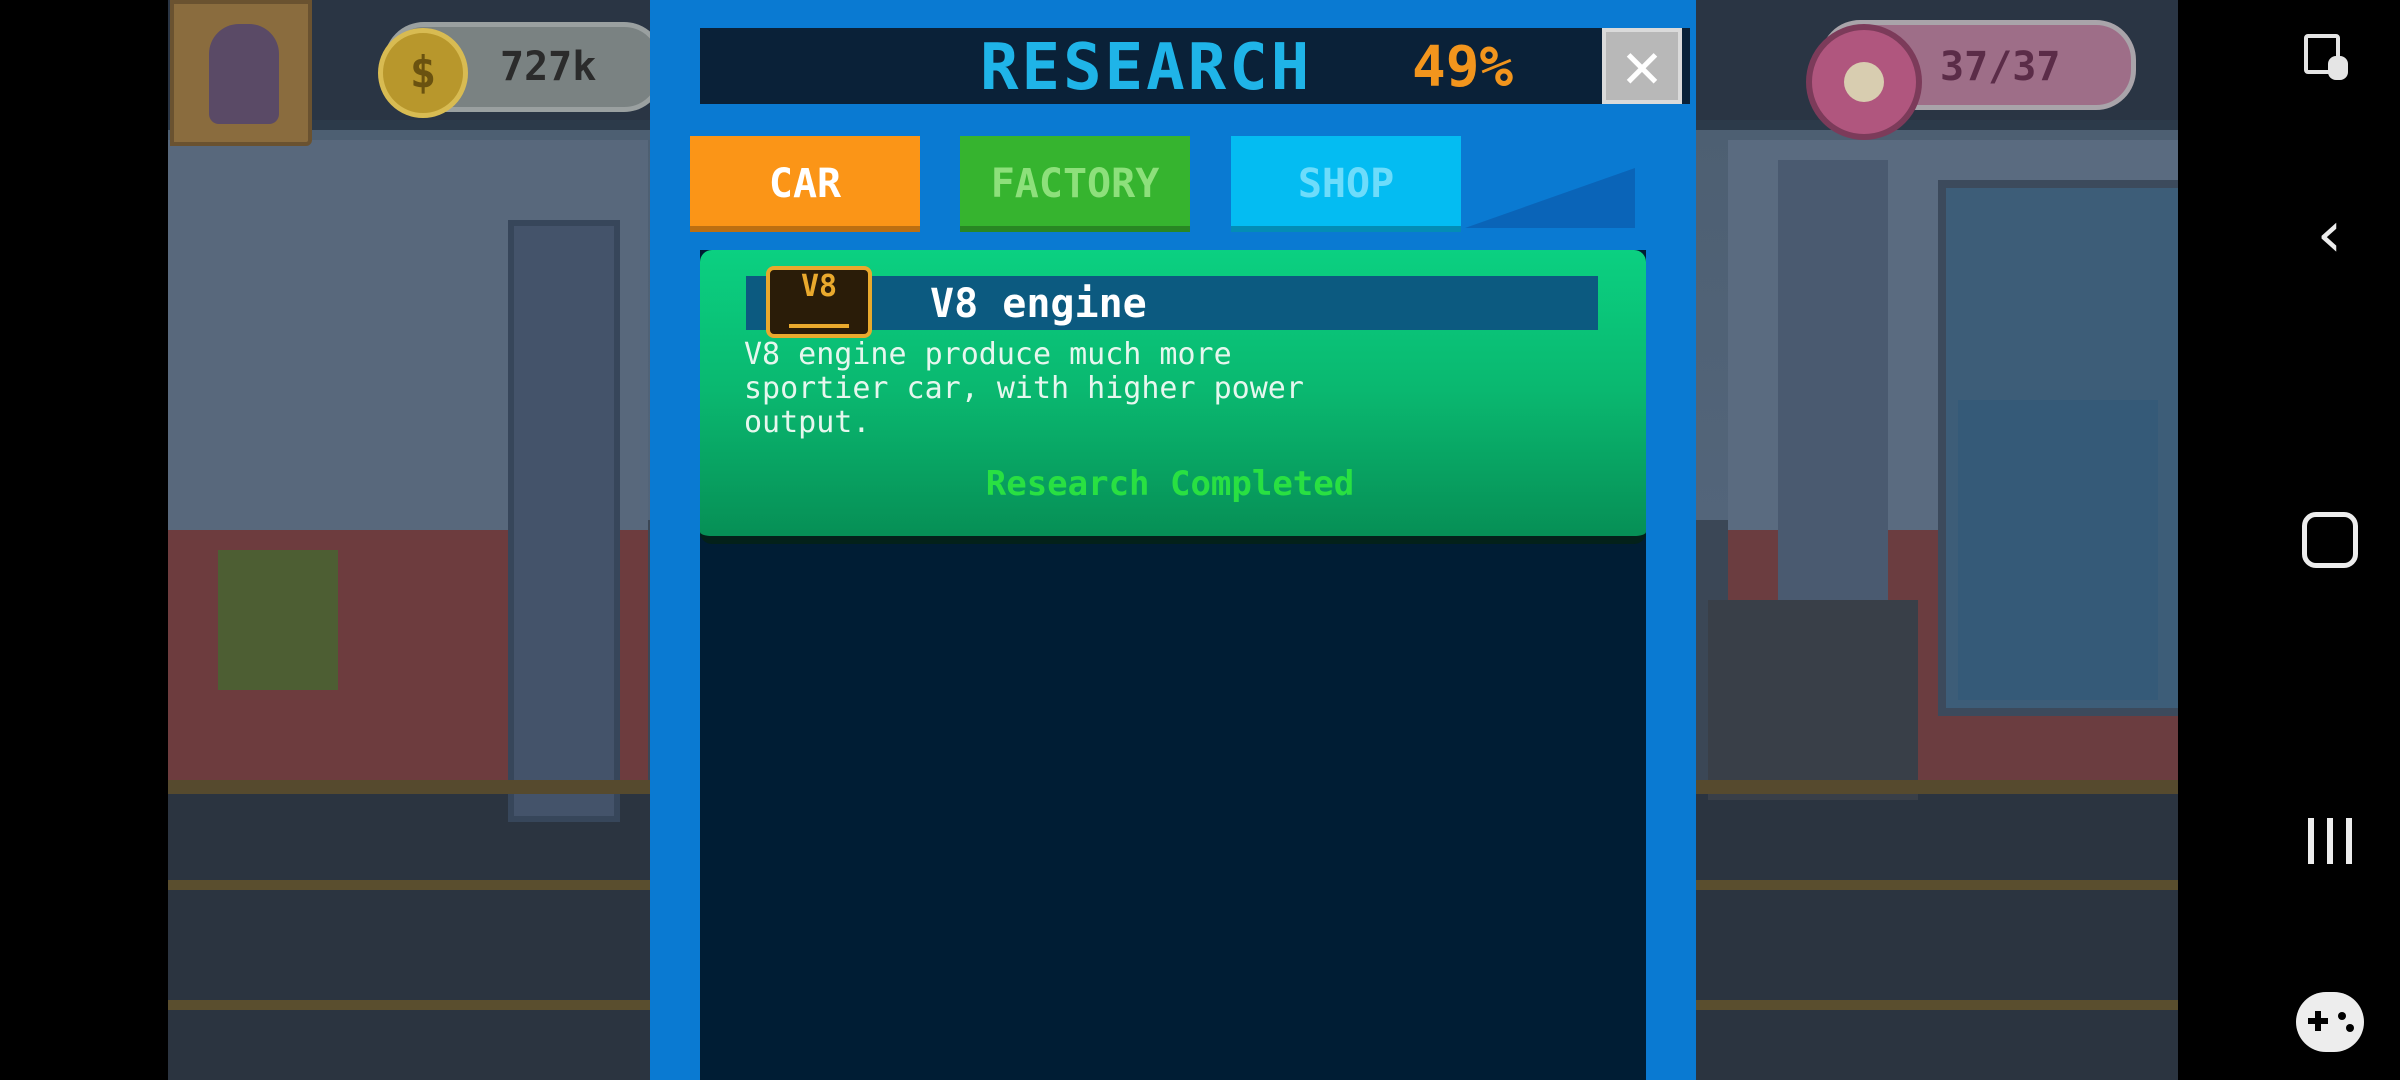 The image size is (2400, 1080). What do you see at coordinates (2330, 235) in the screenshot?
I see `back-icon: ‹` at bounding box center [2330, 235].